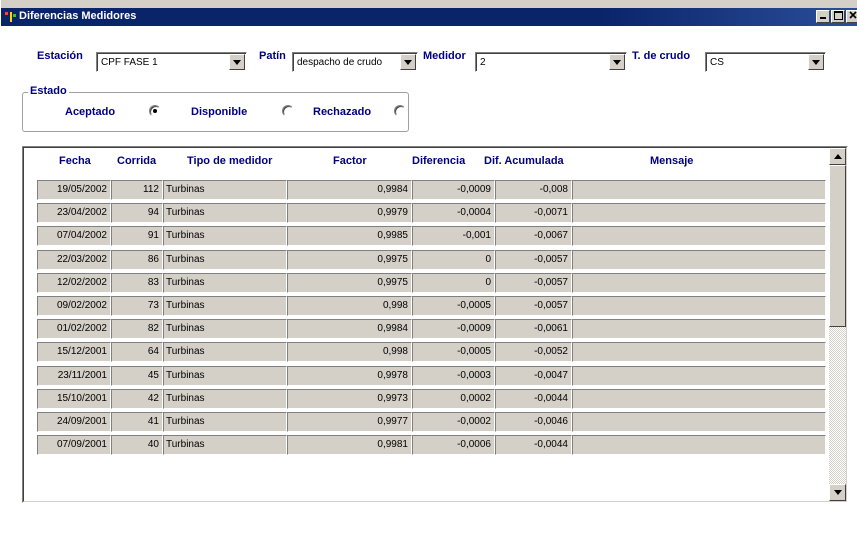 This screenshot has width=857, height=544. Describe the element at coordinates (74, 213) in the screenshot. I see `cell-fecha: 23/04/2002` at that location.